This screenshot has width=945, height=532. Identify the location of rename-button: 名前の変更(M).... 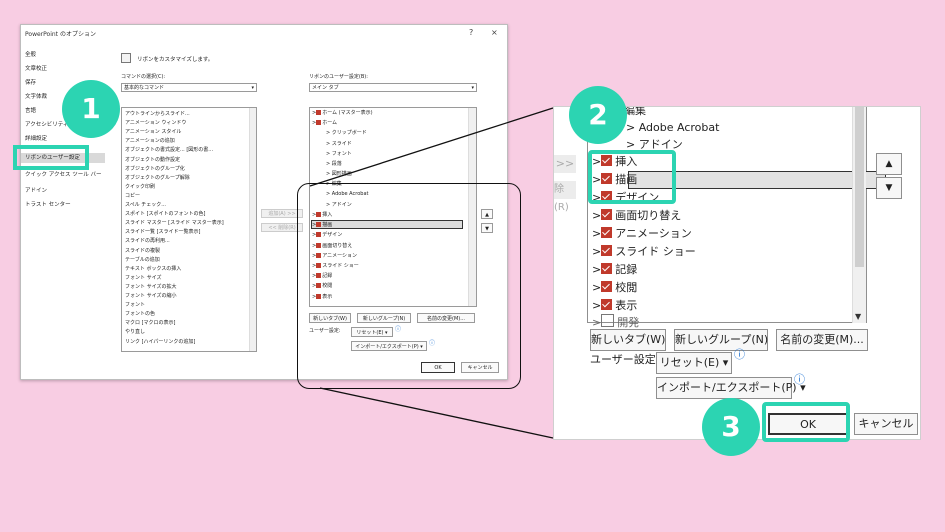
(822, 340).